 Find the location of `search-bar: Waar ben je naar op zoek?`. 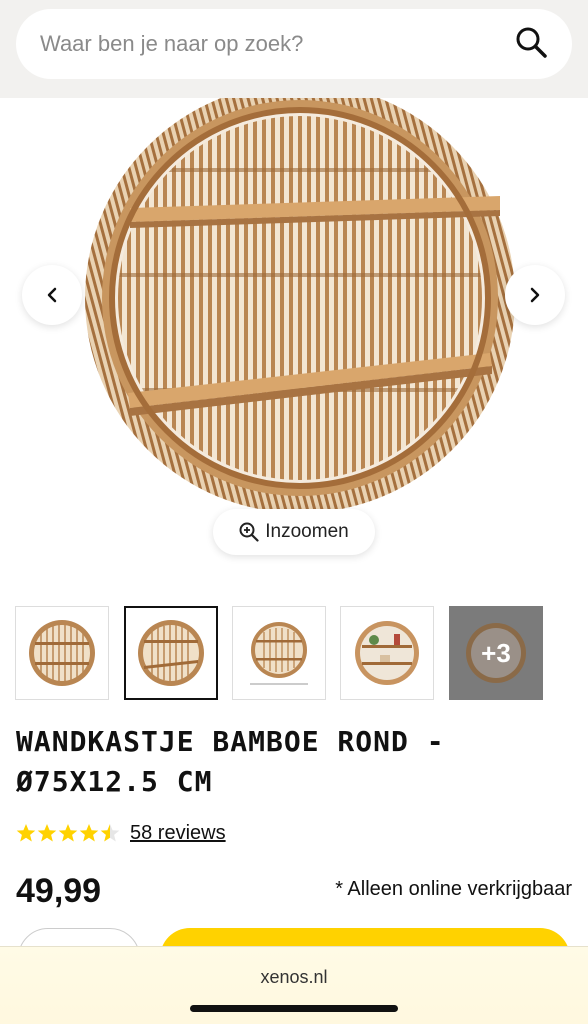

search-bar: Waar ben je naar op zoek? is located at coordinates (294, 44).